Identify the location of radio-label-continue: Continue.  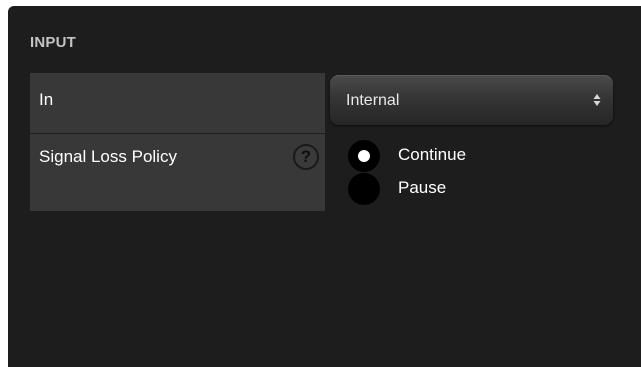
(432, 154).